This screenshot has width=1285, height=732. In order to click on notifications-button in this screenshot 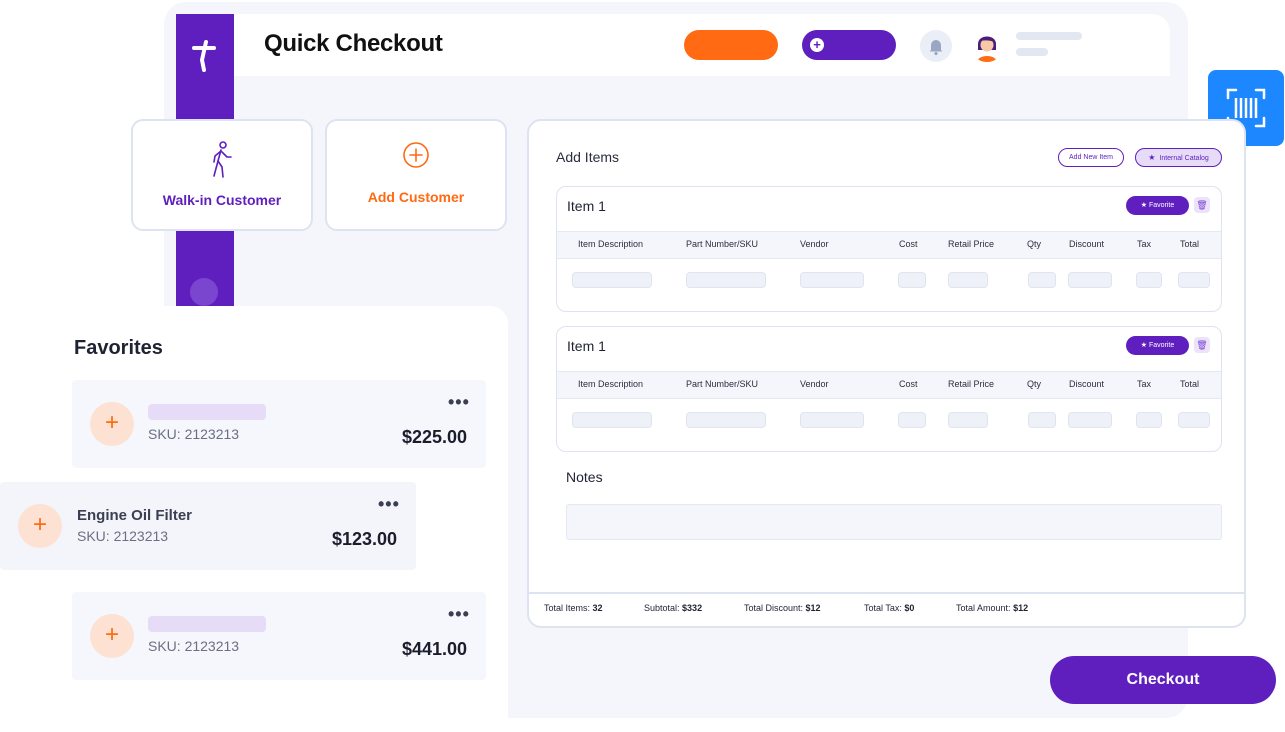, I will do `click(936, 46)`.